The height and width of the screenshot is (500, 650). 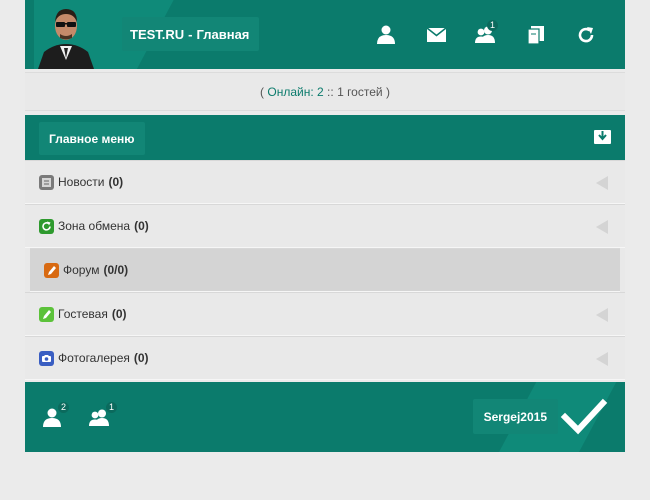 I want to click on page-title: Главная, so click(x=223, y=34).